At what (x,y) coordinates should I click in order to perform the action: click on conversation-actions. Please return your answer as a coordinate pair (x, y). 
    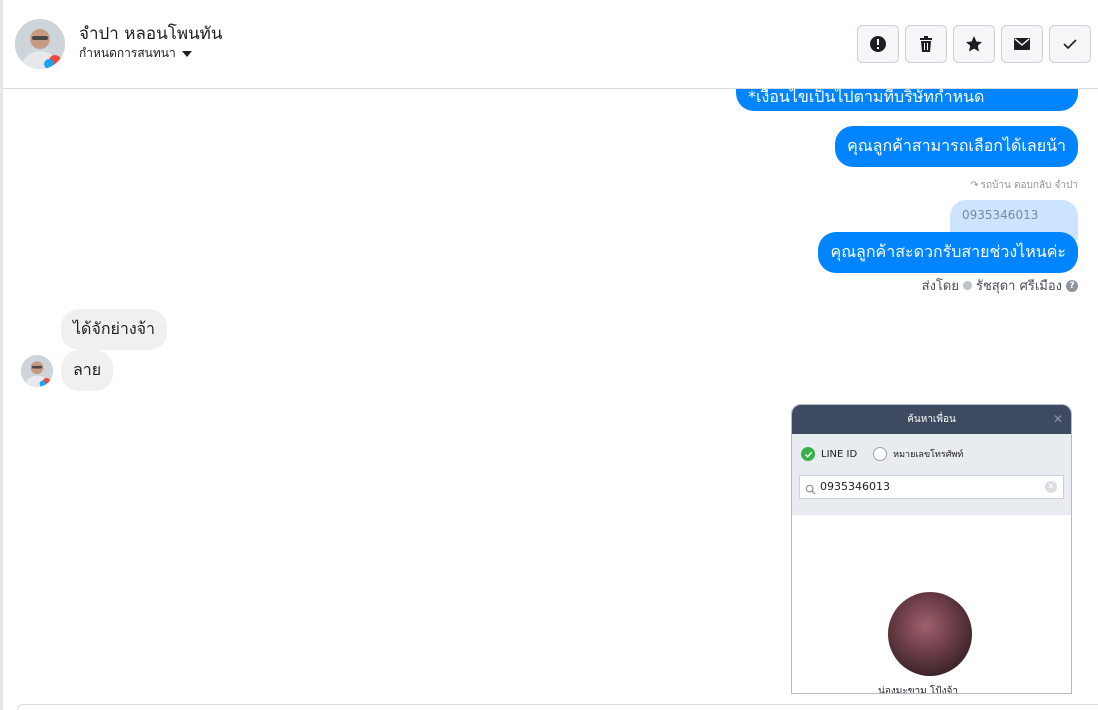
    Looking at the image, I should click on (974, 44).